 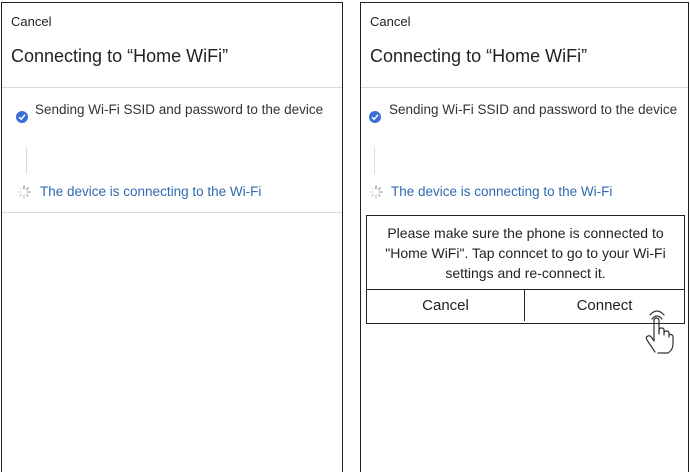 What do you see at coordinates (172, 212) in the screenshot?
I see `steps-divider` at bounding box center [172, 212].